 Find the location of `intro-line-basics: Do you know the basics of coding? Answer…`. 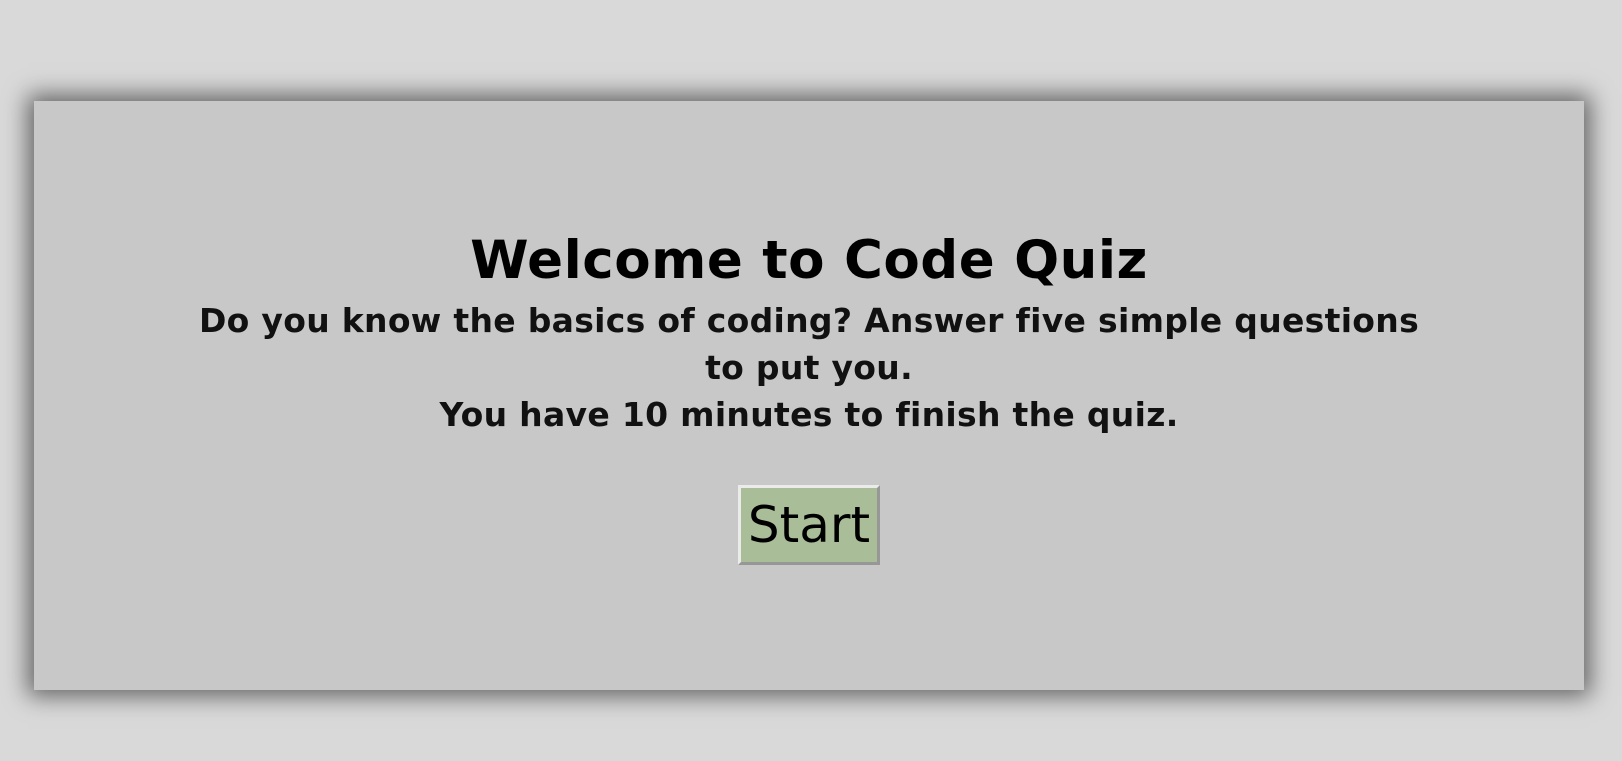

intro-line-basics: Do you know the basics of coding? Answer… is located at coordinates (809, 344).